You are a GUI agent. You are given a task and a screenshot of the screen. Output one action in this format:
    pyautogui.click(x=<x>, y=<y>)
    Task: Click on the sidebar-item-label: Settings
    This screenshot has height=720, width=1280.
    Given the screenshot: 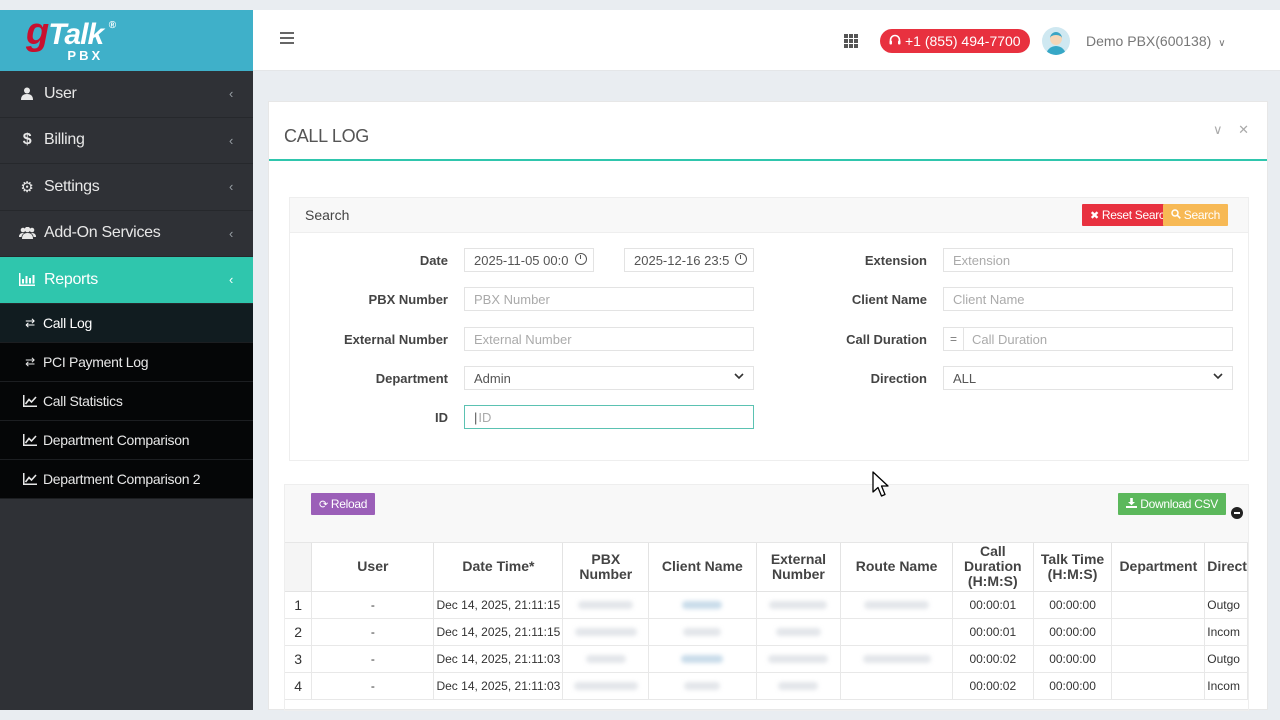 What is the action you would take?
    pyautogui.click(x=72, y=186)
    